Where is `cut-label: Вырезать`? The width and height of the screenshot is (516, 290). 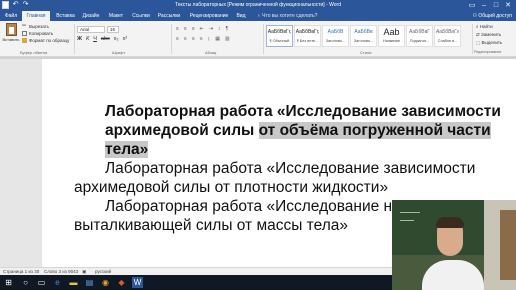
cut-label: Вырезать is located at coordinates (39, 26).